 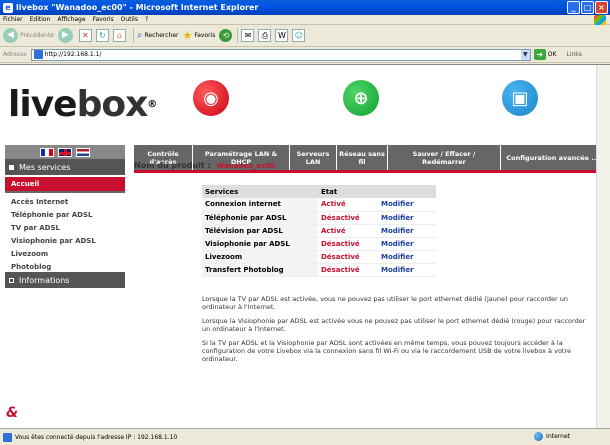 What do you see at coordinates (587, 7) in the screenshot?
I see `maximize-button: □` at bounding box center [587, 7].